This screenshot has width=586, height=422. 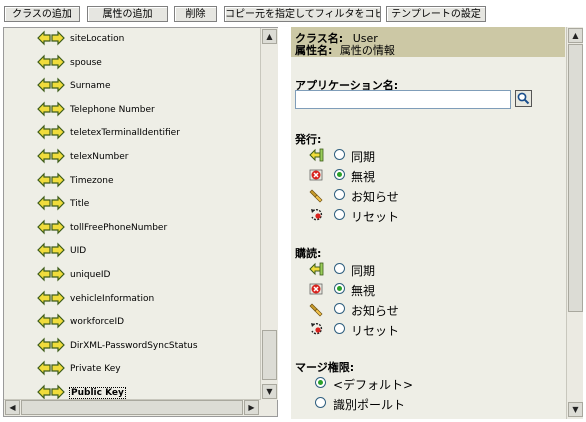 I want to click on delete-button: 削除, so click(x=195, y=14).